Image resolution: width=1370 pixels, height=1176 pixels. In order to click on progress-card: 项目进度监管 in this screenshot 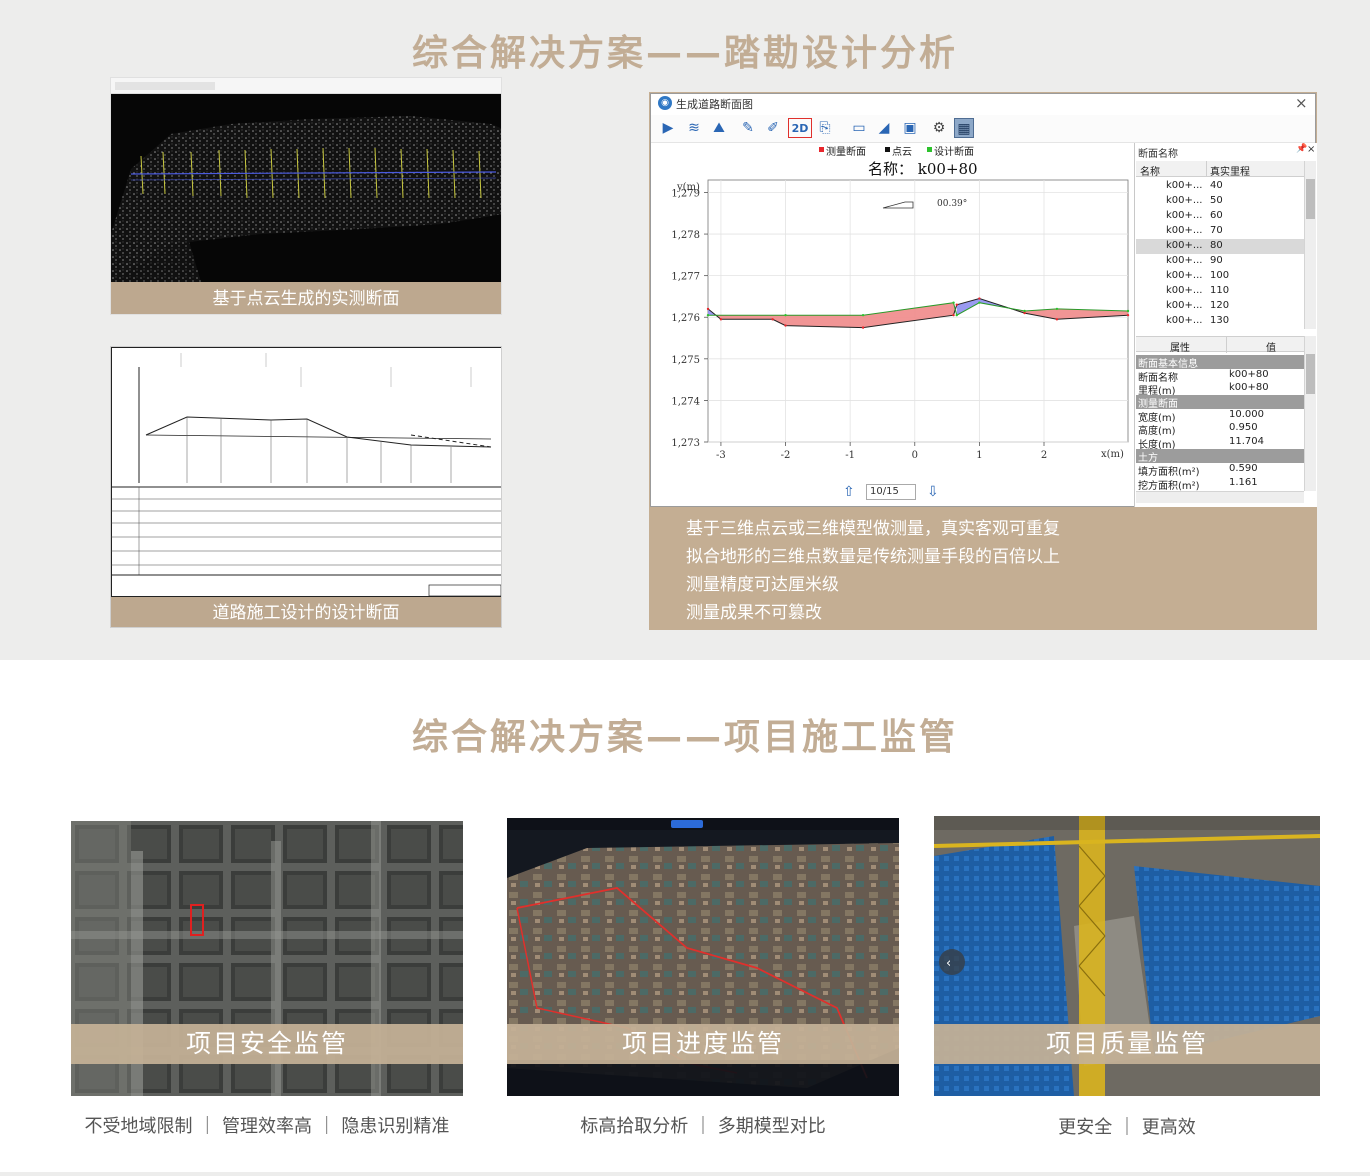, I will do `click(703, 957)`.